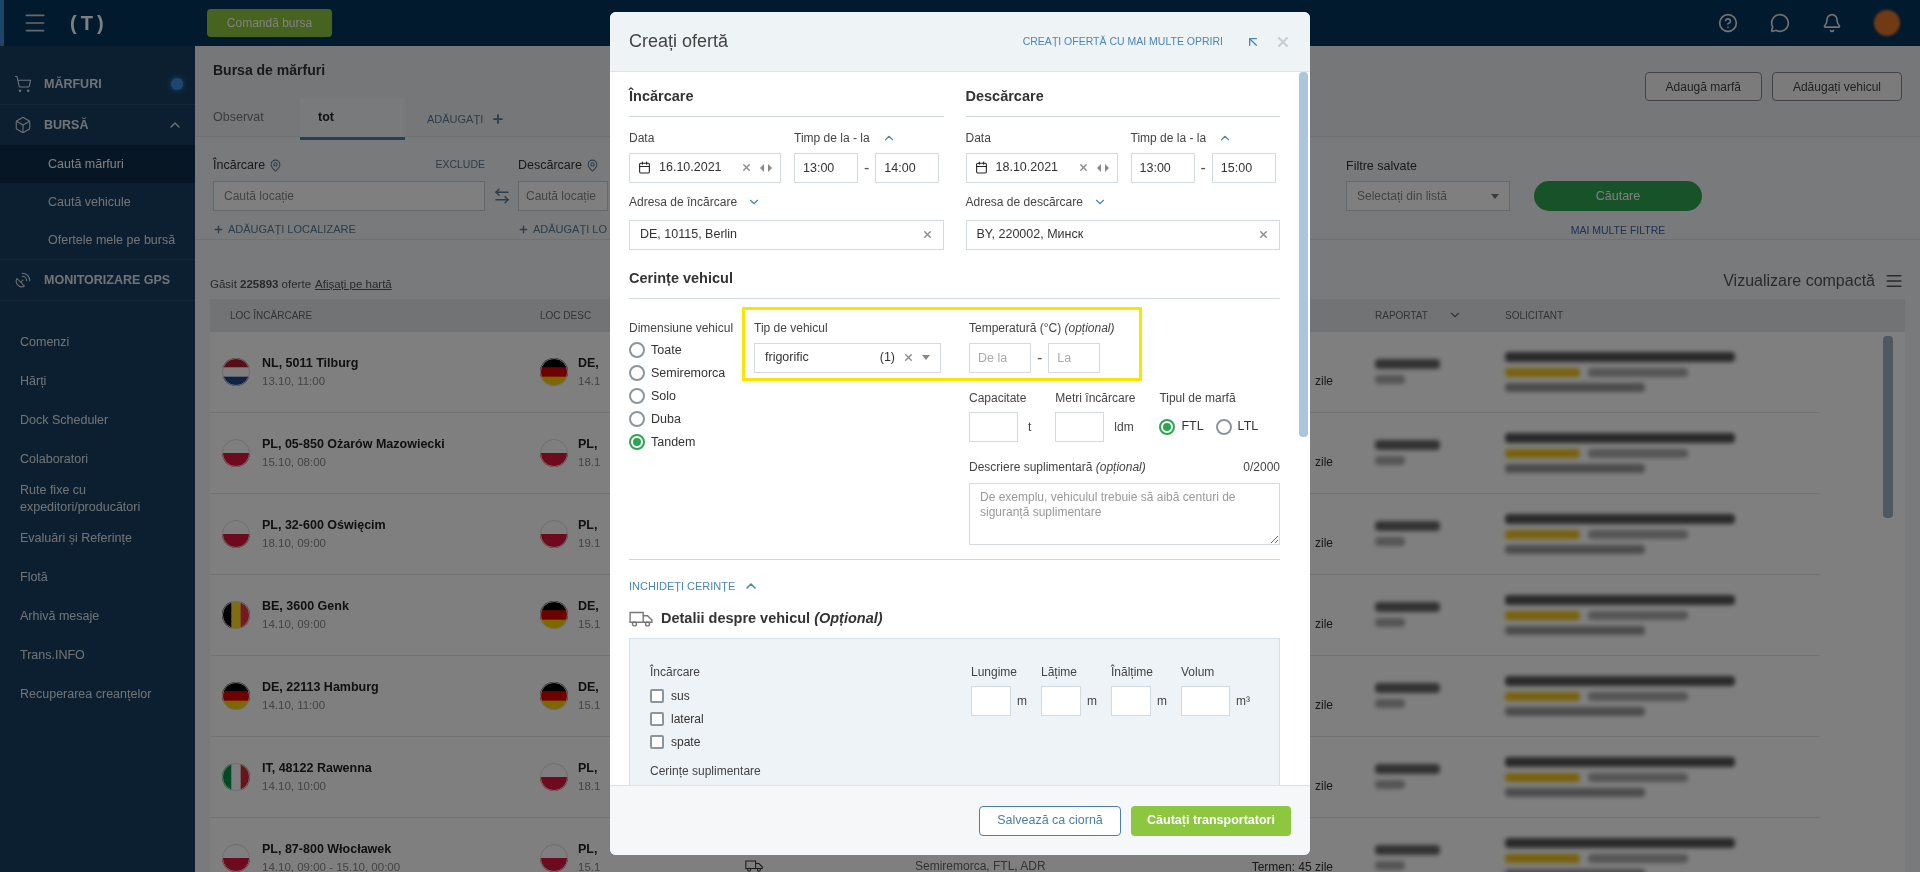  I want to click on radio-option: FTL, so click(1181, 426).